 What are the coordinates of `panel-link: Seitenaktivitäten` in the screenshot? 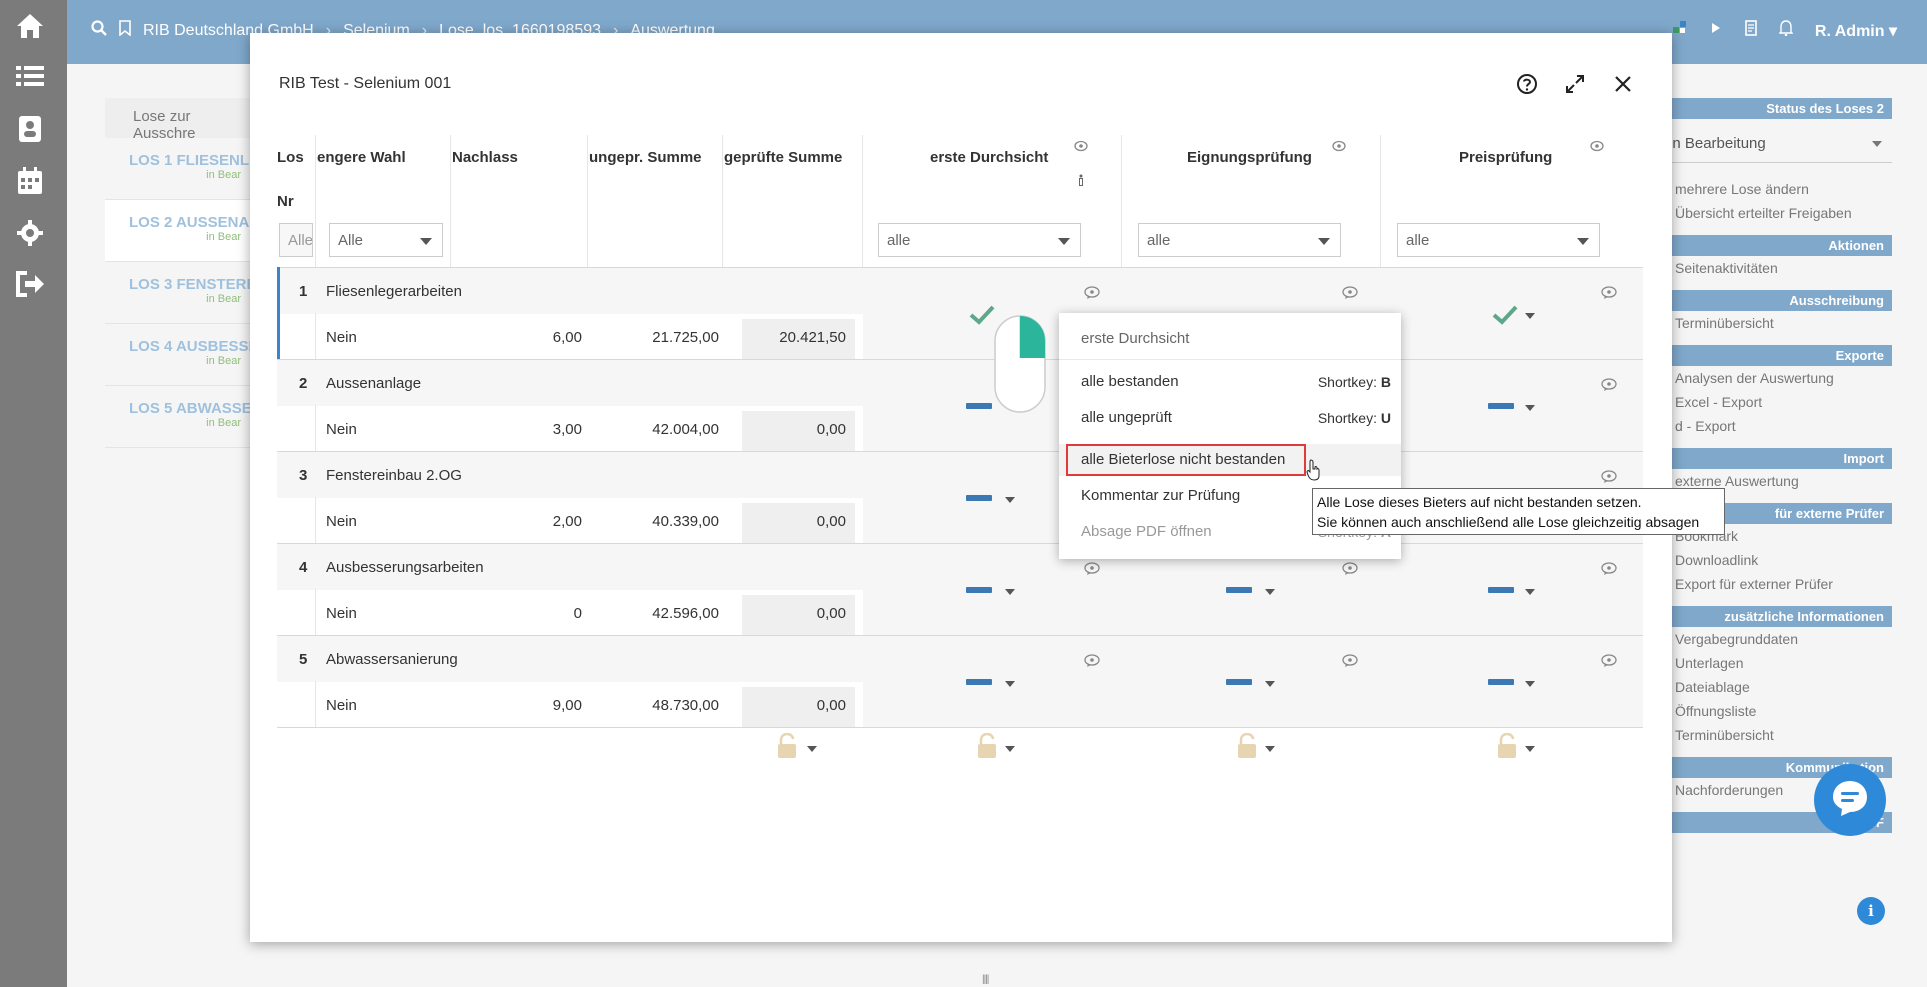 It's located at (1774, 268).